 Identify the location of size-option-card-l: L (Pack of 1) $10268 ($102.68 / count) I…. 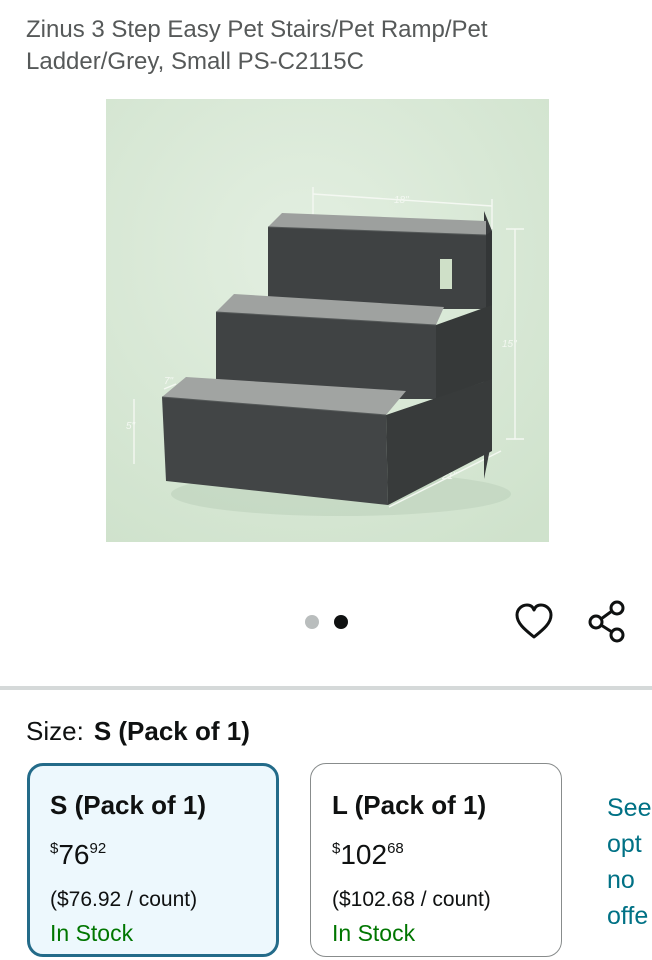
(436, 860).